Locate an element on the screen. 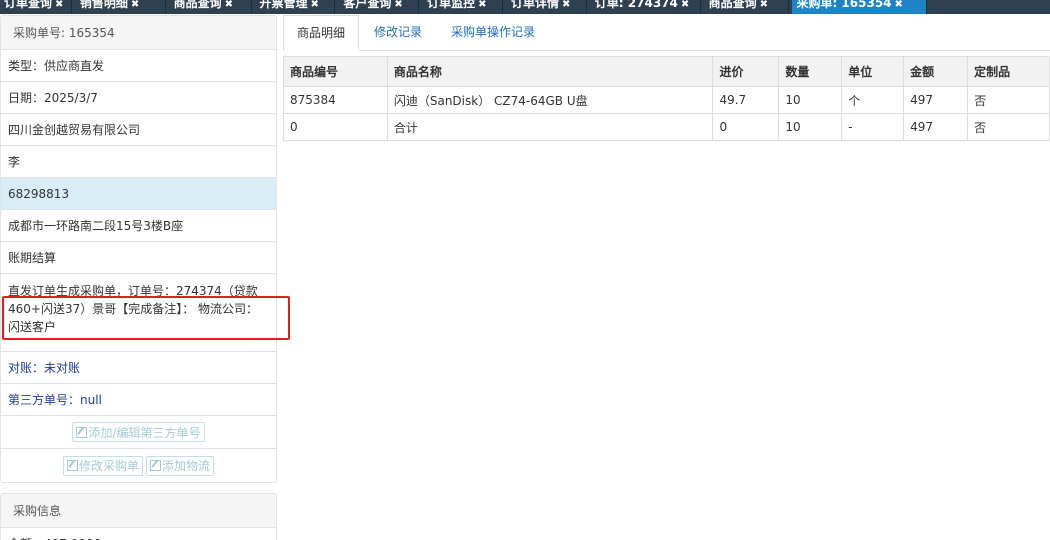  top-tab-label: 订单查询 is located at coordinates (28, 5).